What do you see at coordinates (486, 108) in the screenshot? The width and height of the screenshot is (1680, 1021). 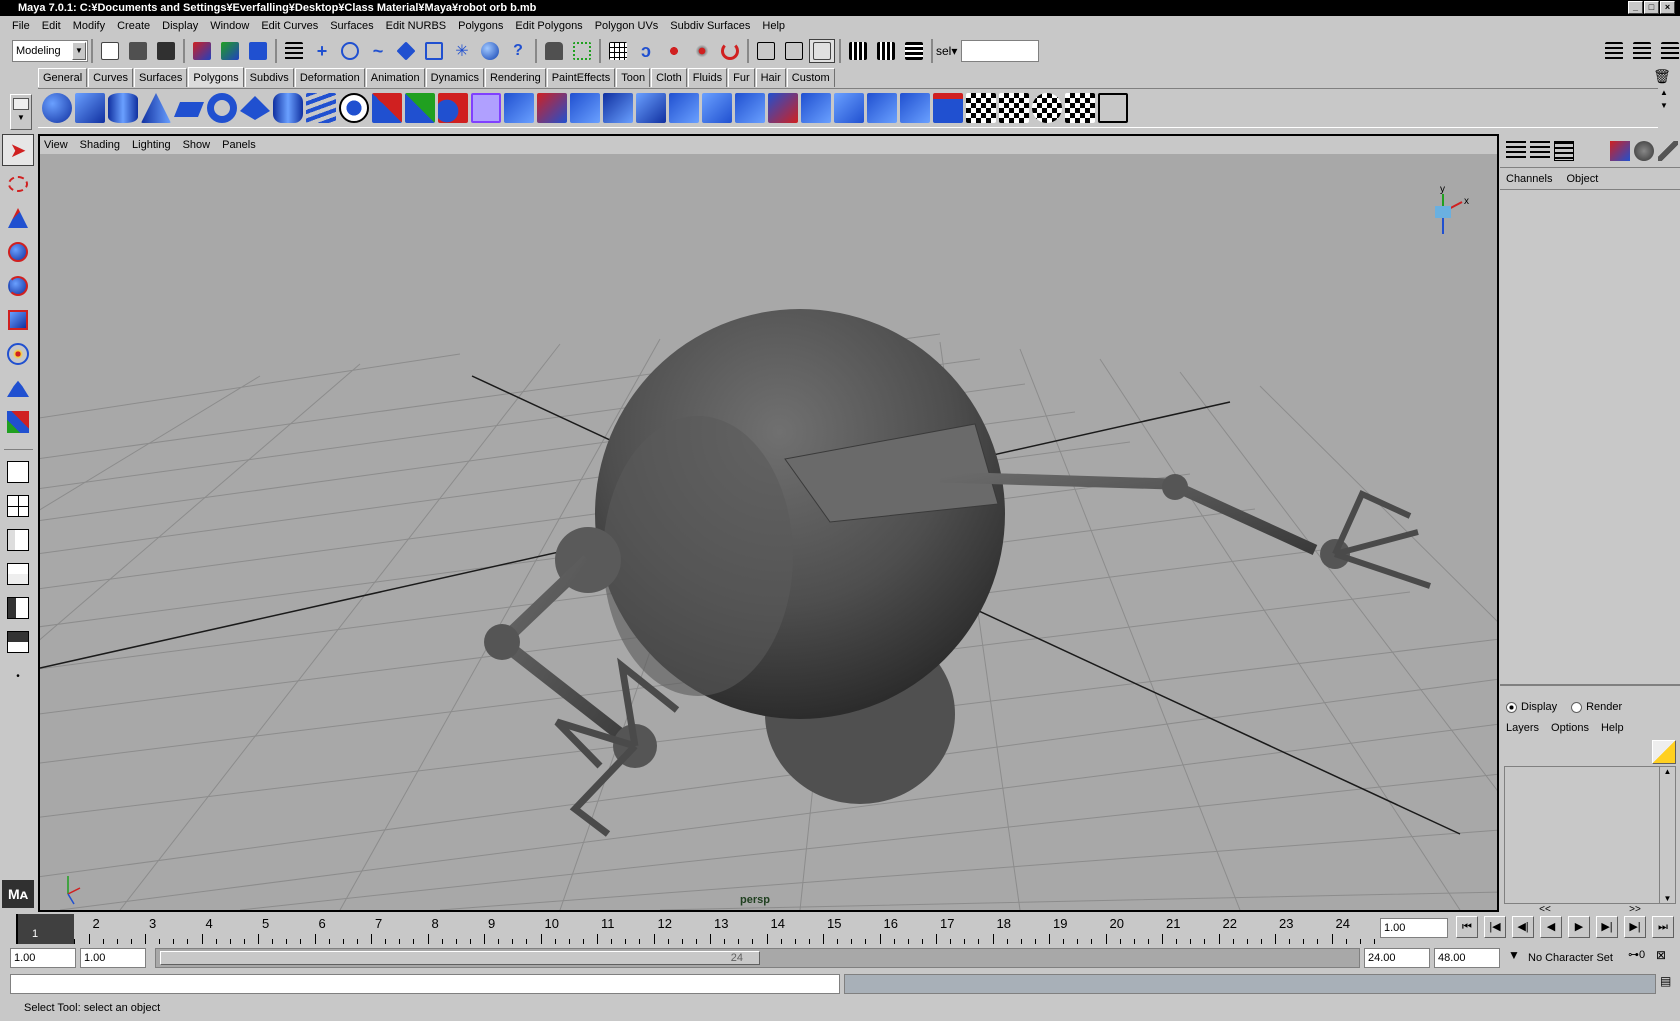 I see `smooth-icon` at bounding box center [486, 108].